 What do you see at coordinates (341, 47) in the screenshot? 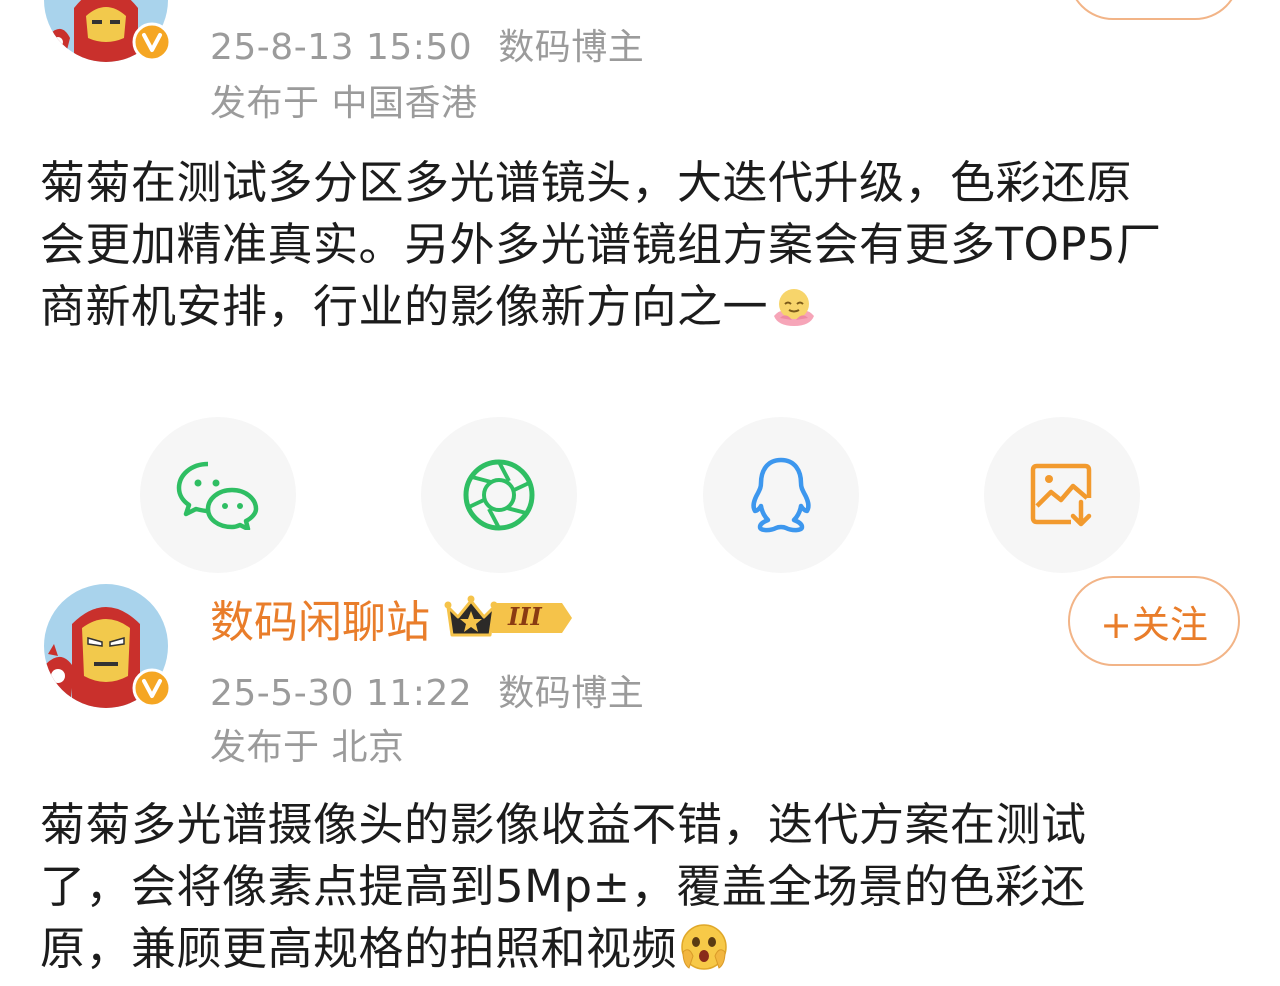
I see `post-date: 25-8-13 15:50` at bounding box center [341, 47].